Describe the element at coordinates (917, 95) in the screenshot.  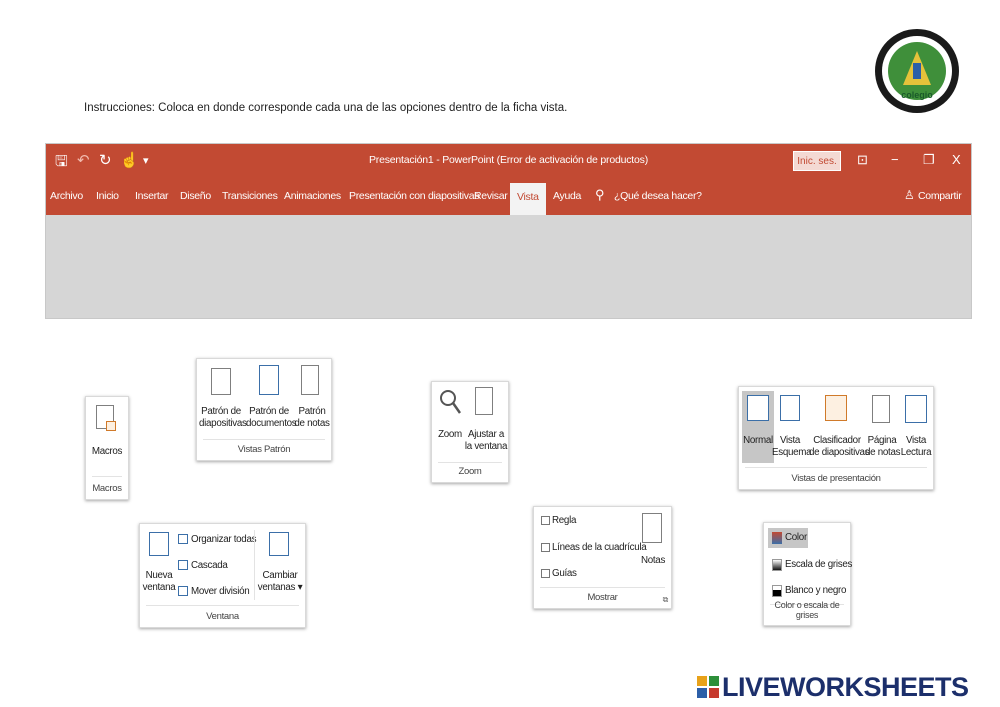
I see `logo-caption: colegio` at that location.